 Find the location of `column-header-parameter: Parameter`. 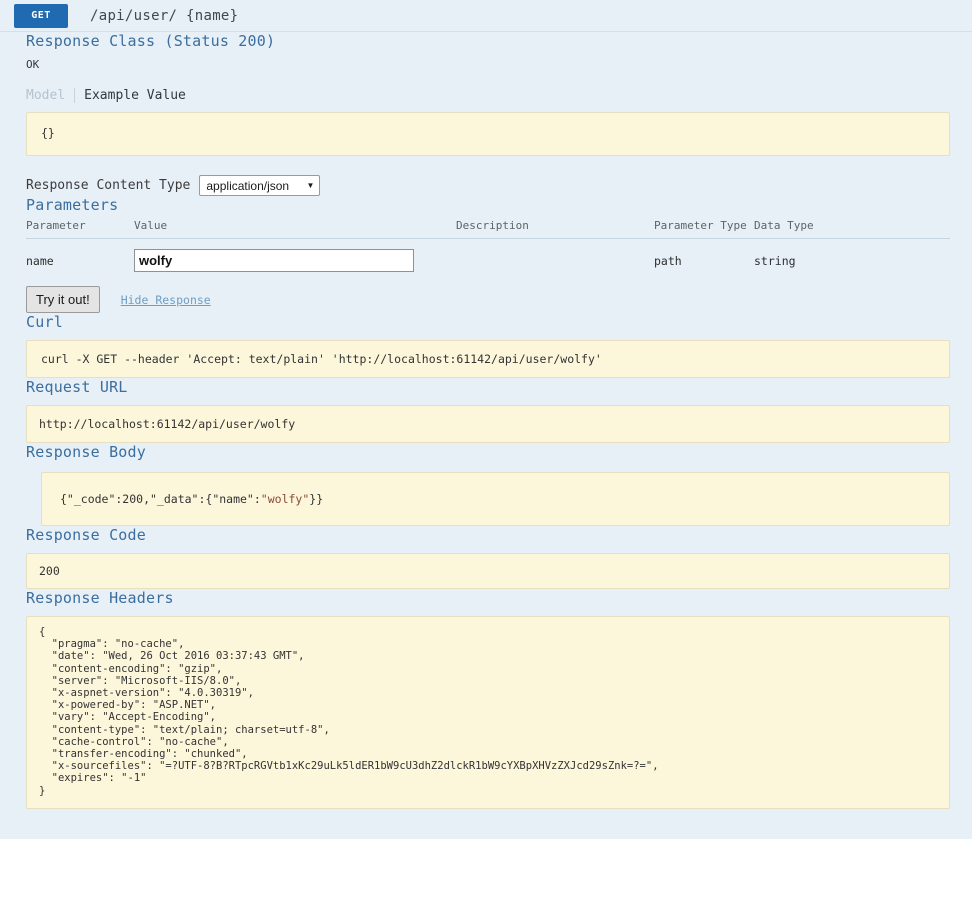

column-header-parameter: Parameter is located at coordinates (80, 229).